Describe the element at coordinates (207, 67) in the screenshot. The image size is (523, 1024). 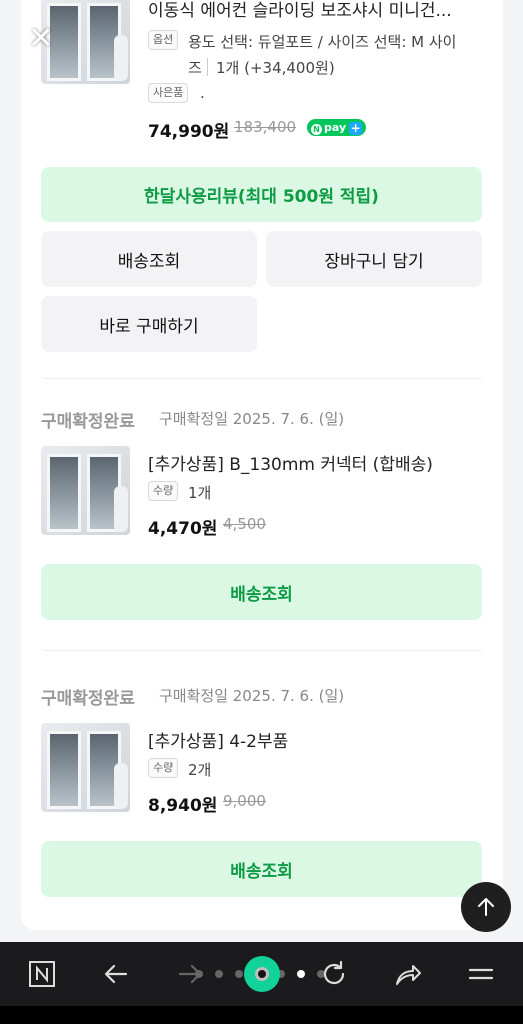
I see `option-separator` at that location.